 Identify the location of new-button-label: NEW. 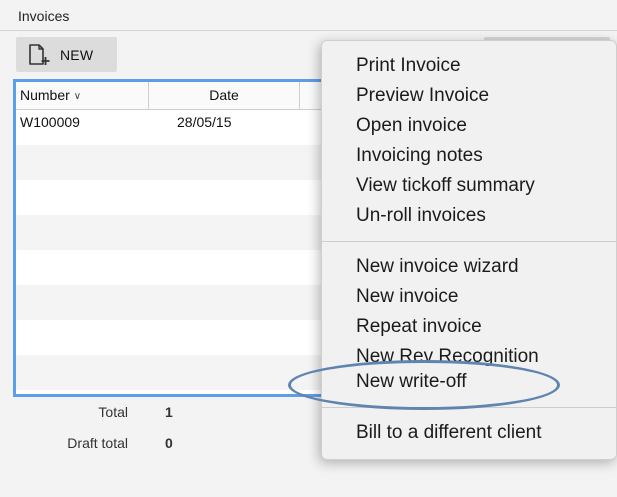
(77, 54).